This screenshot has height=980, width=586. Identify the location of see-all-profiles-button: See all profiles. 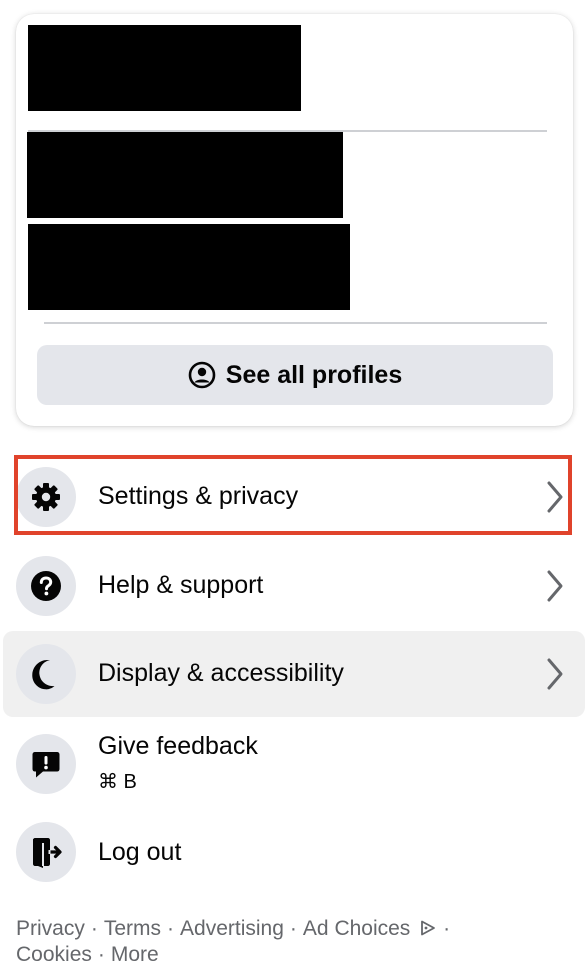
(295, 375).